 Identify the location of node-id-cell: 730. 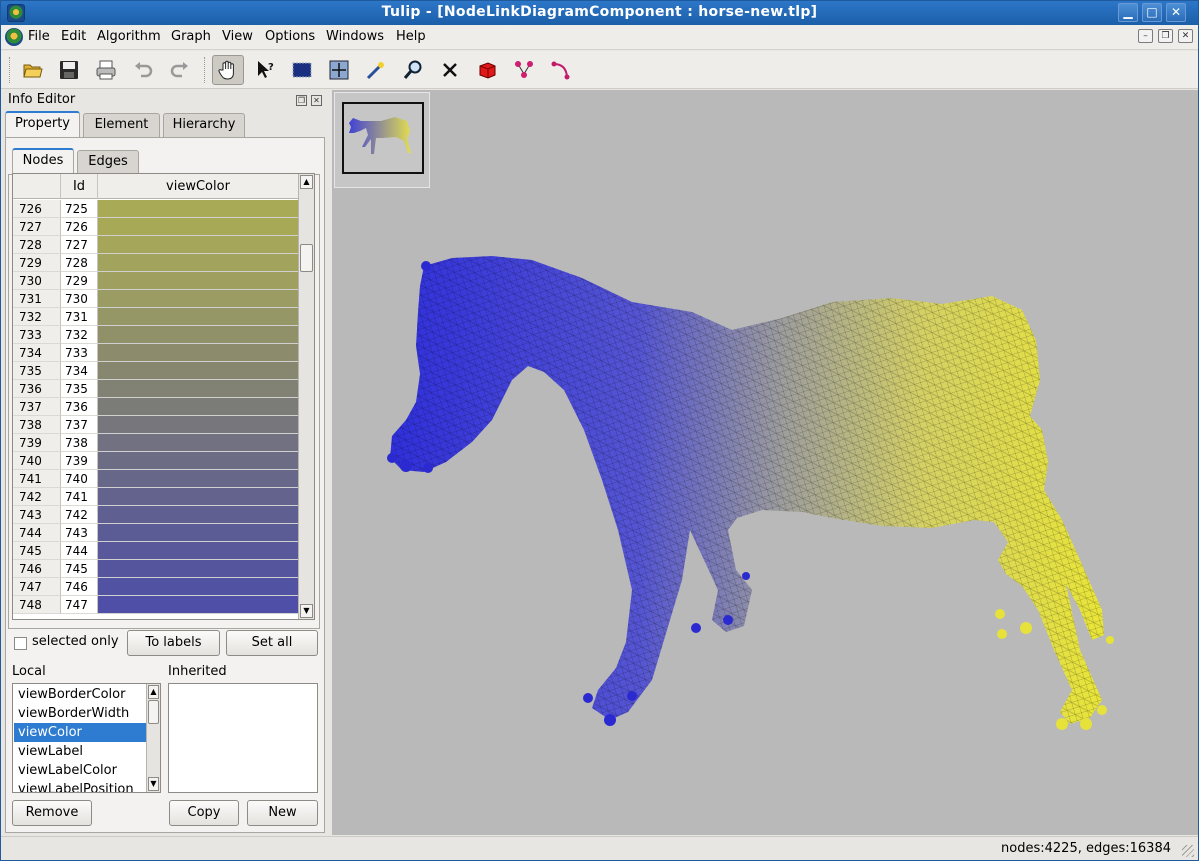
(79, 299).